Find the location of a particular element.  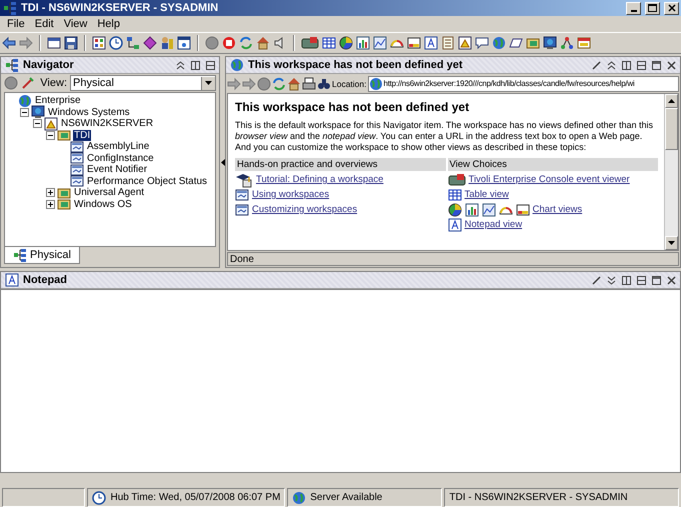

tree-item: Windows Systems is located at coordinates (89, 112).